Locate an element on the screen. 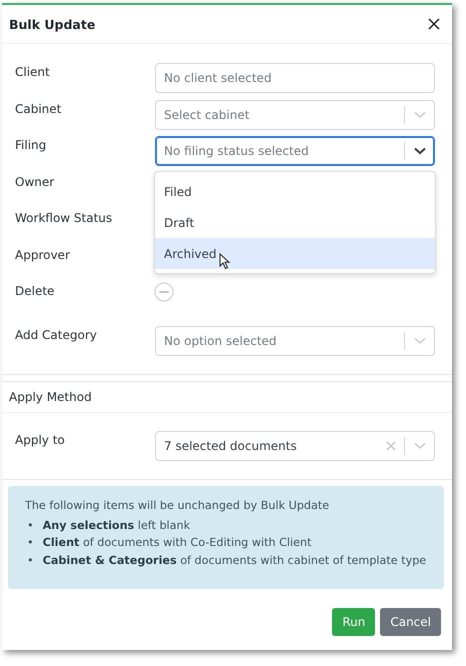 The width and height of the screenshot is (466, 666). mouse-pointer-icon is located at coordinates (225, 261).